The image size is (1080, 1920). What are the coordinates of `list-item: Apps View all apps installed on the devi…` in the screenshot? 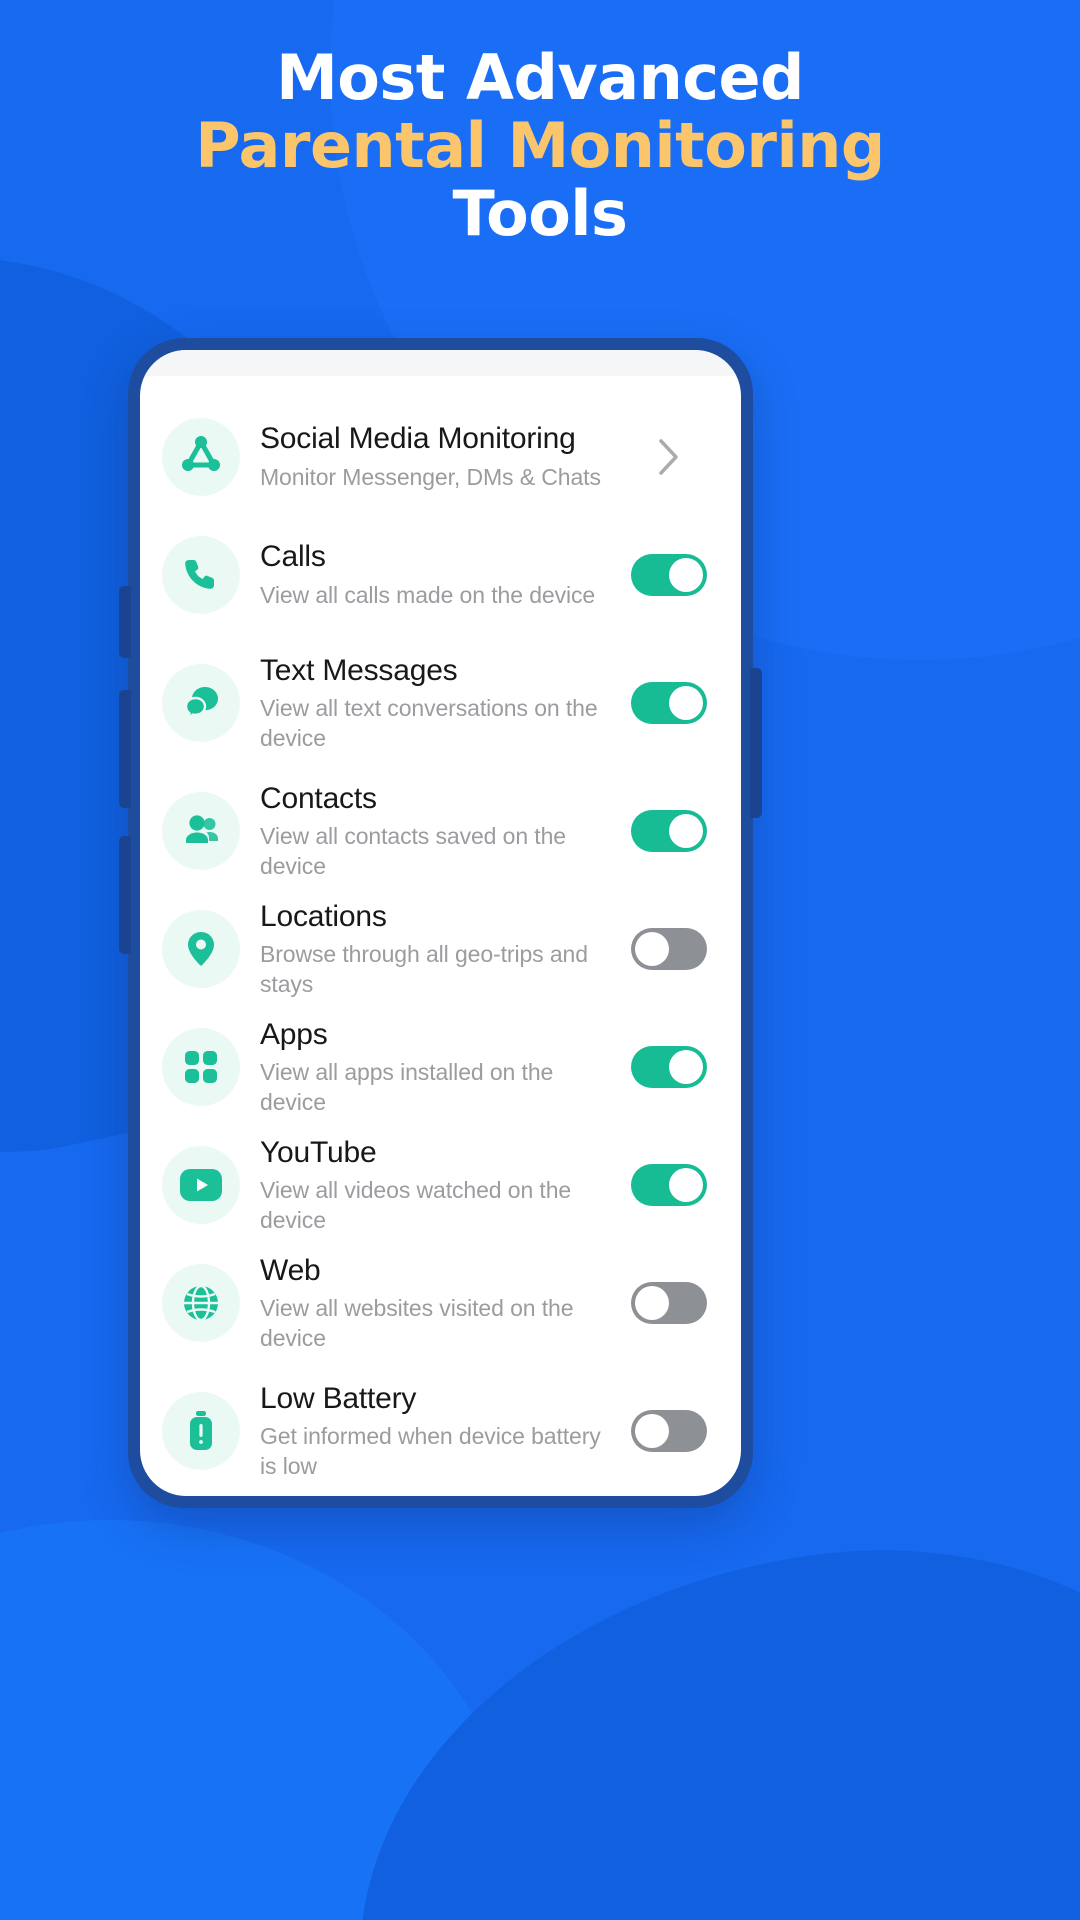 It's located at (434, 1067).